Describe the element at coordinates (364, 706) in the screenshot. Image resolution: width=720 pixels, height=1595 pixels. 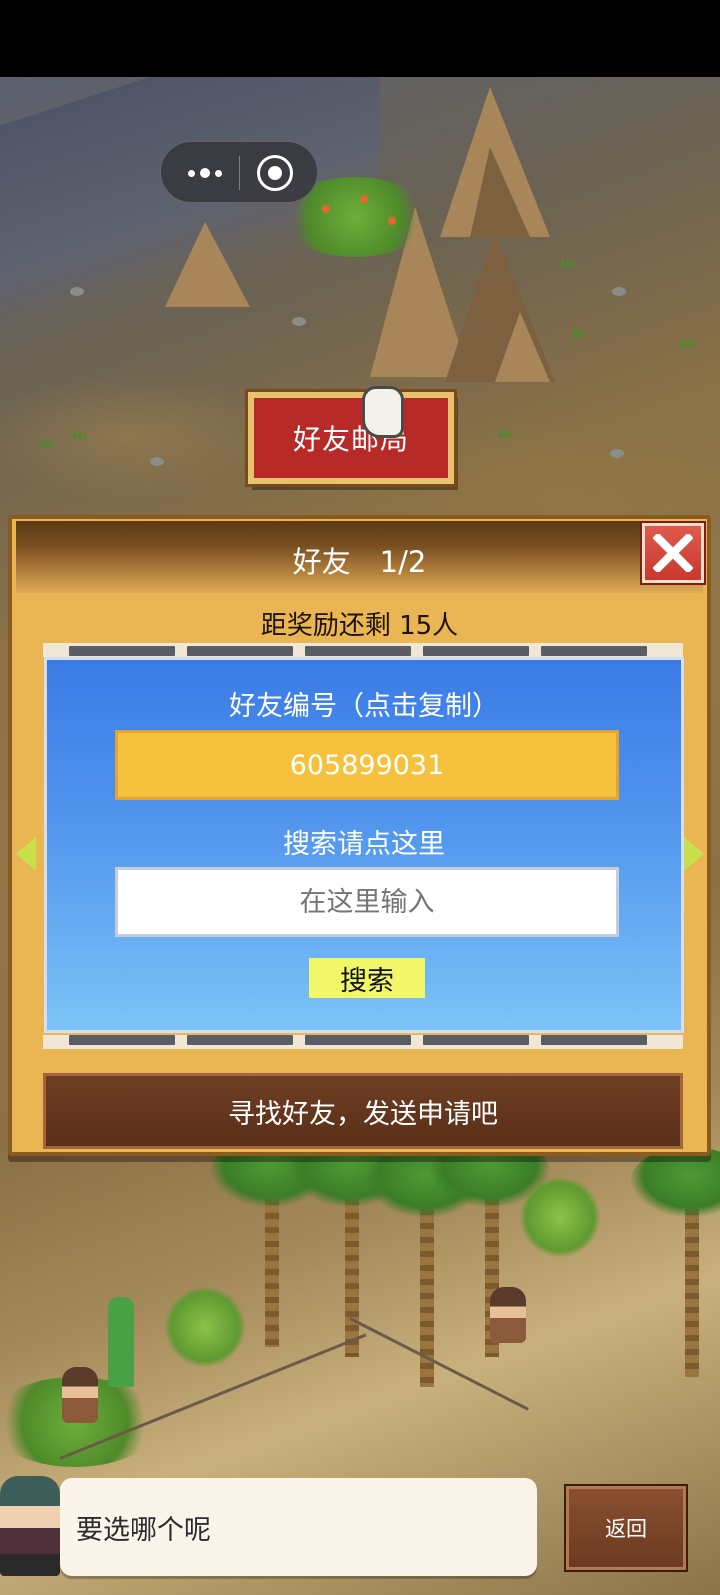
I see `friend-id-label: 好友编号（点击复制）` at that location.